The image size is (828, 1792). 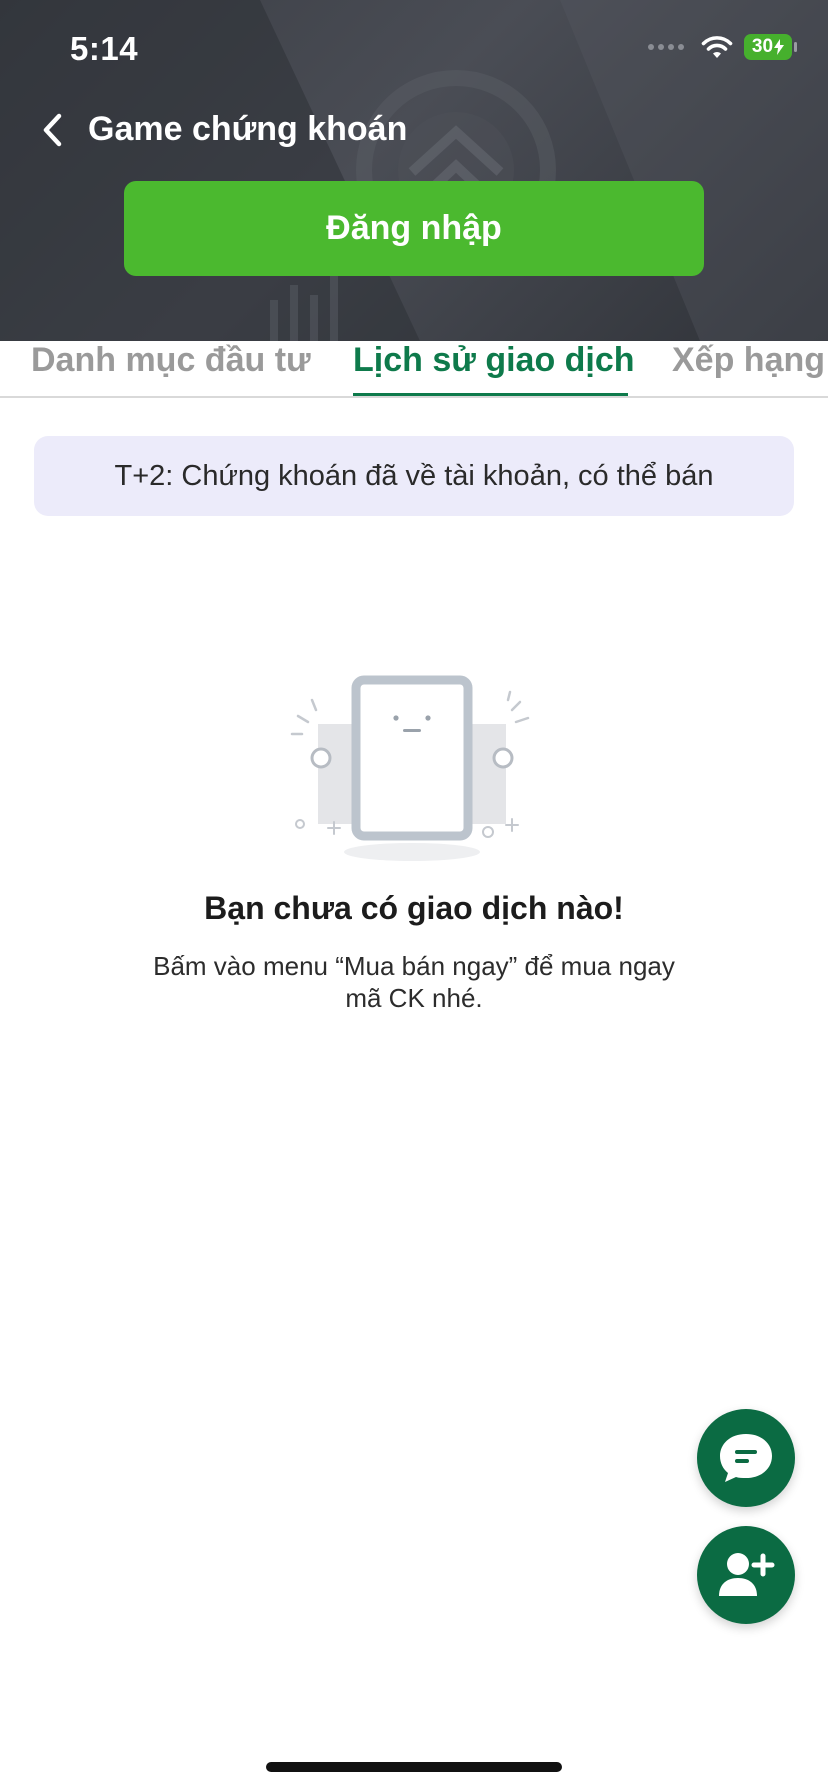 I want to click on charging-bolt-icon, so click(x=779, y=47).